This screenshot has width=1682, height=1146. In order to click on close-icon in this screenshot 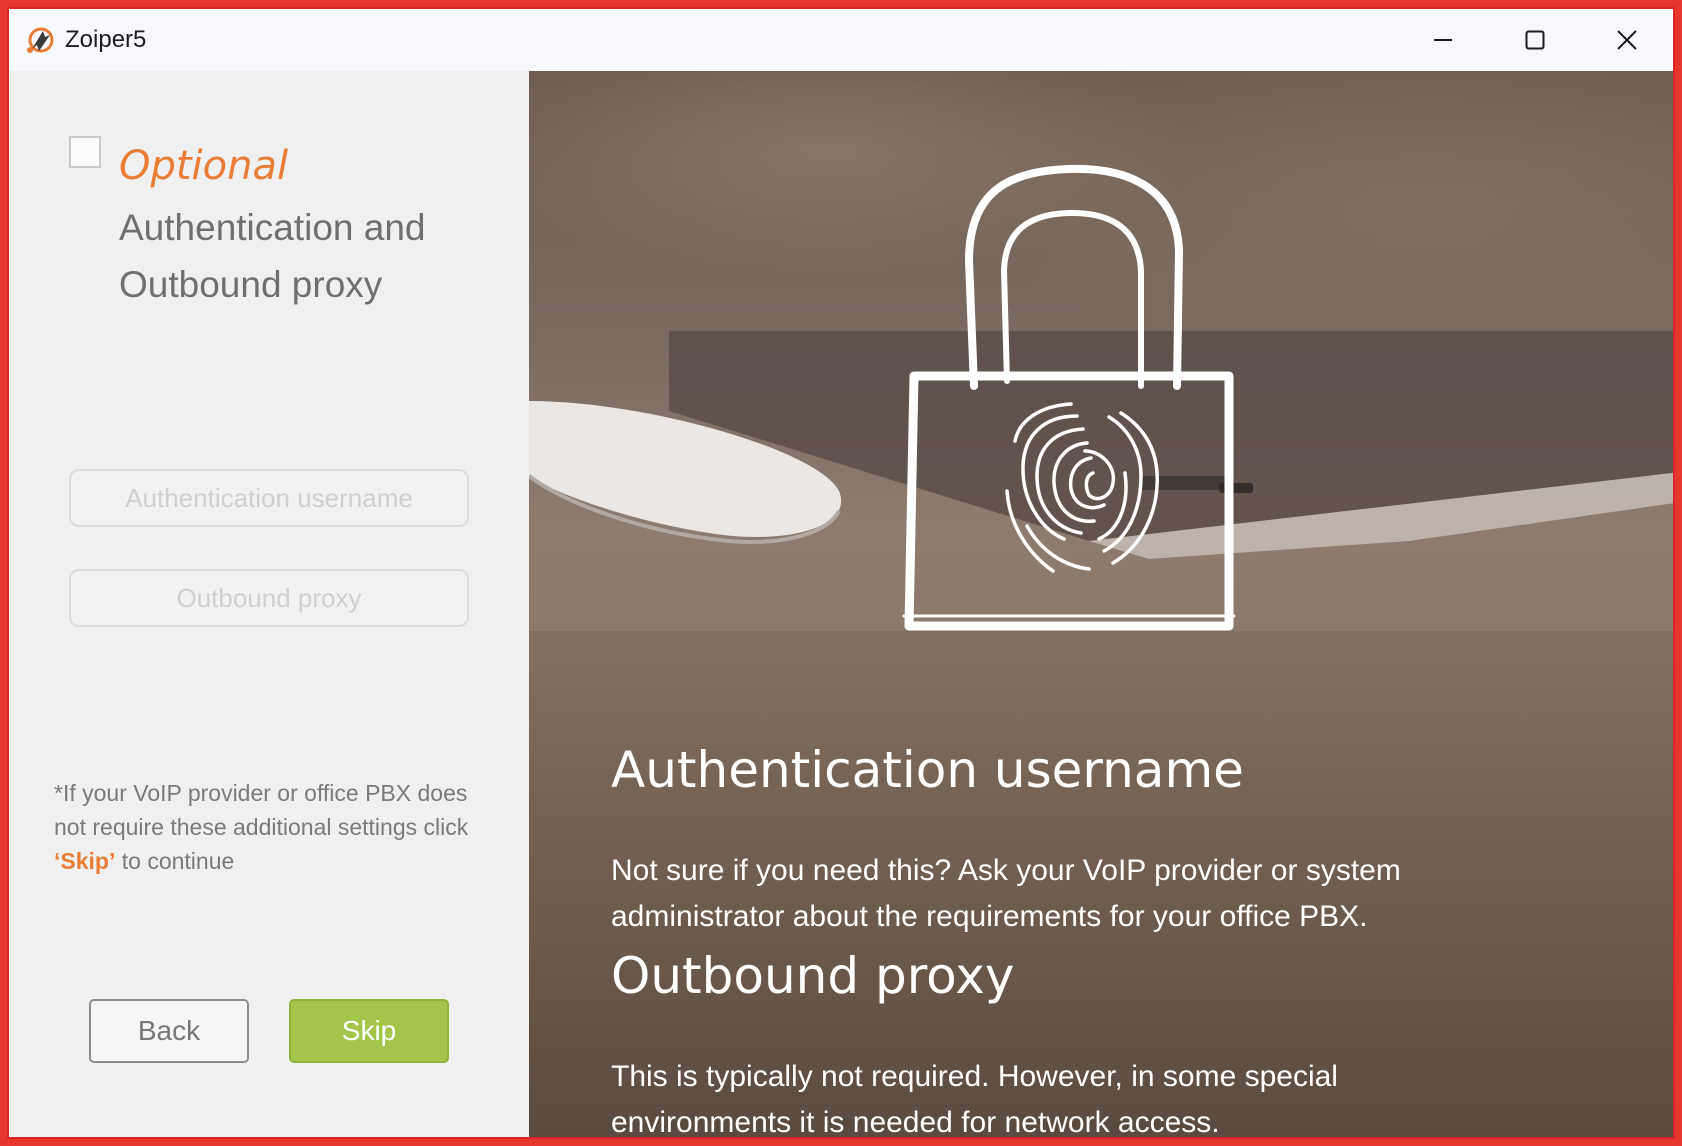, I will do `click(1627, 40)`.